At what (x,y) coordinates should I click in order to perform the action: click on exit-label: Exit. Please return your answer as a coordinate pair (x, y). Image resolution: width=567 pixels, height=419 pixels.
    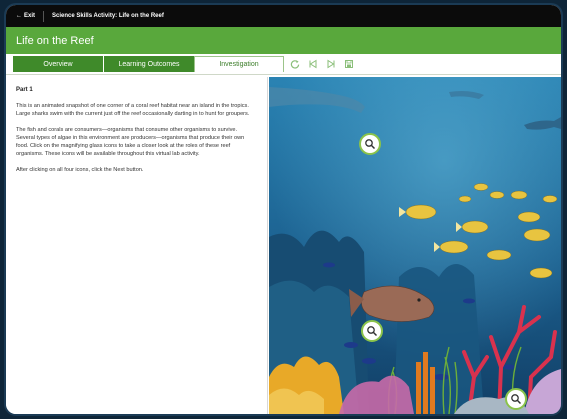
    Looking at the image, I should click on (30, 16).